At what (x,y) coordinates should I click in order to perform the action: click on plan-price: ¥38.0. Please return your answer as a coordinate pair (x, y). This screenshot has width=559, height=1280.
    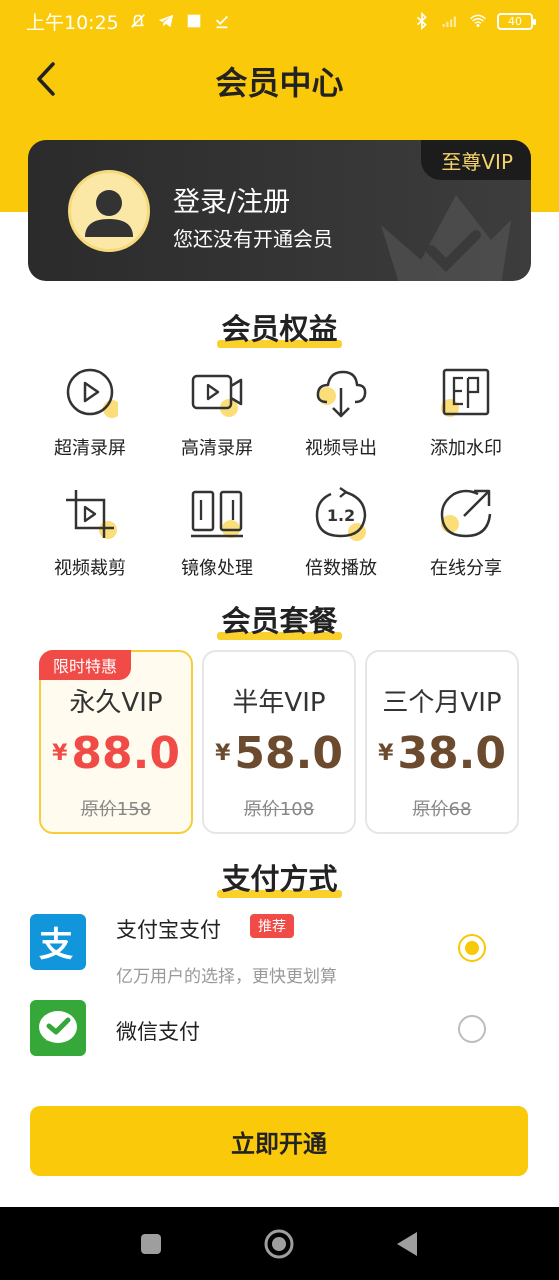
    Looking at the image, I should click on (442, 753).